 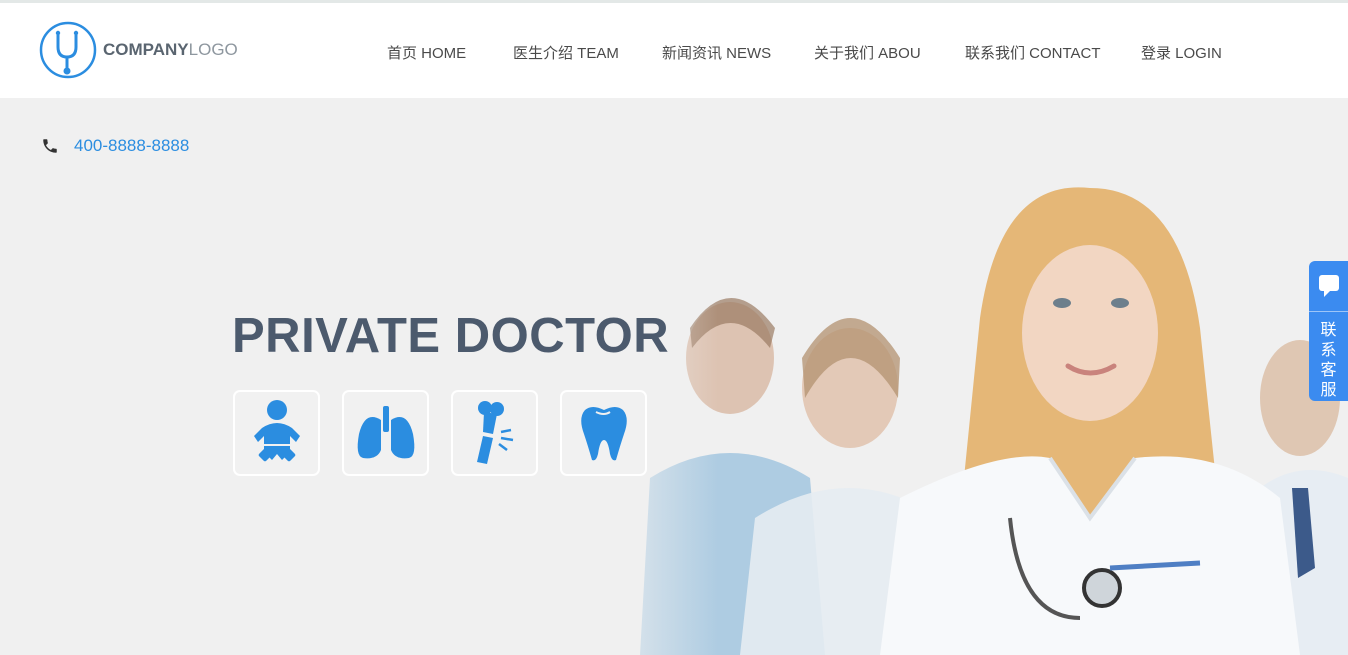 What do you see at coordinates (132, 145) in the screenshot?
I see `phone-number: 400-8888-8888` at bounding box center [132, 145].